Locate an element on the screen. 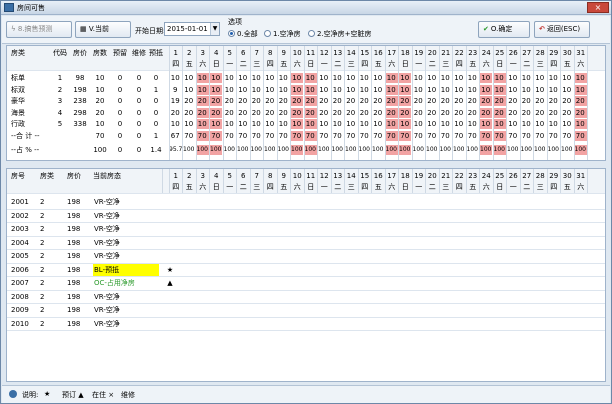 The image size is (612, 404). day-header: 5 is located at coordinates (230, 53).